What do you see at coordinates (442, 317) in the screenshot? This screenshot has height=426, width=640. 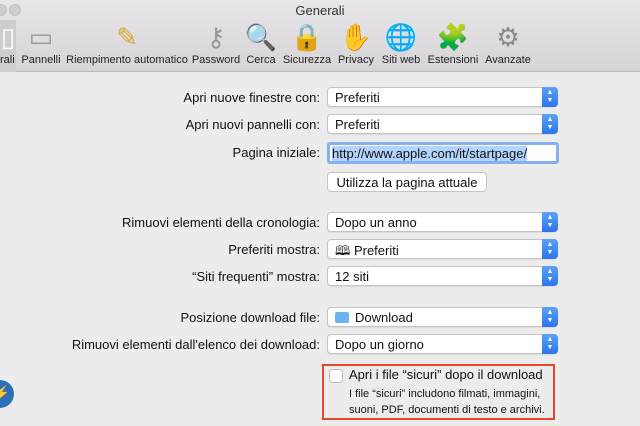 I see `download-location-popup: Download ▲ ▼` at bounding box center [442, 317].